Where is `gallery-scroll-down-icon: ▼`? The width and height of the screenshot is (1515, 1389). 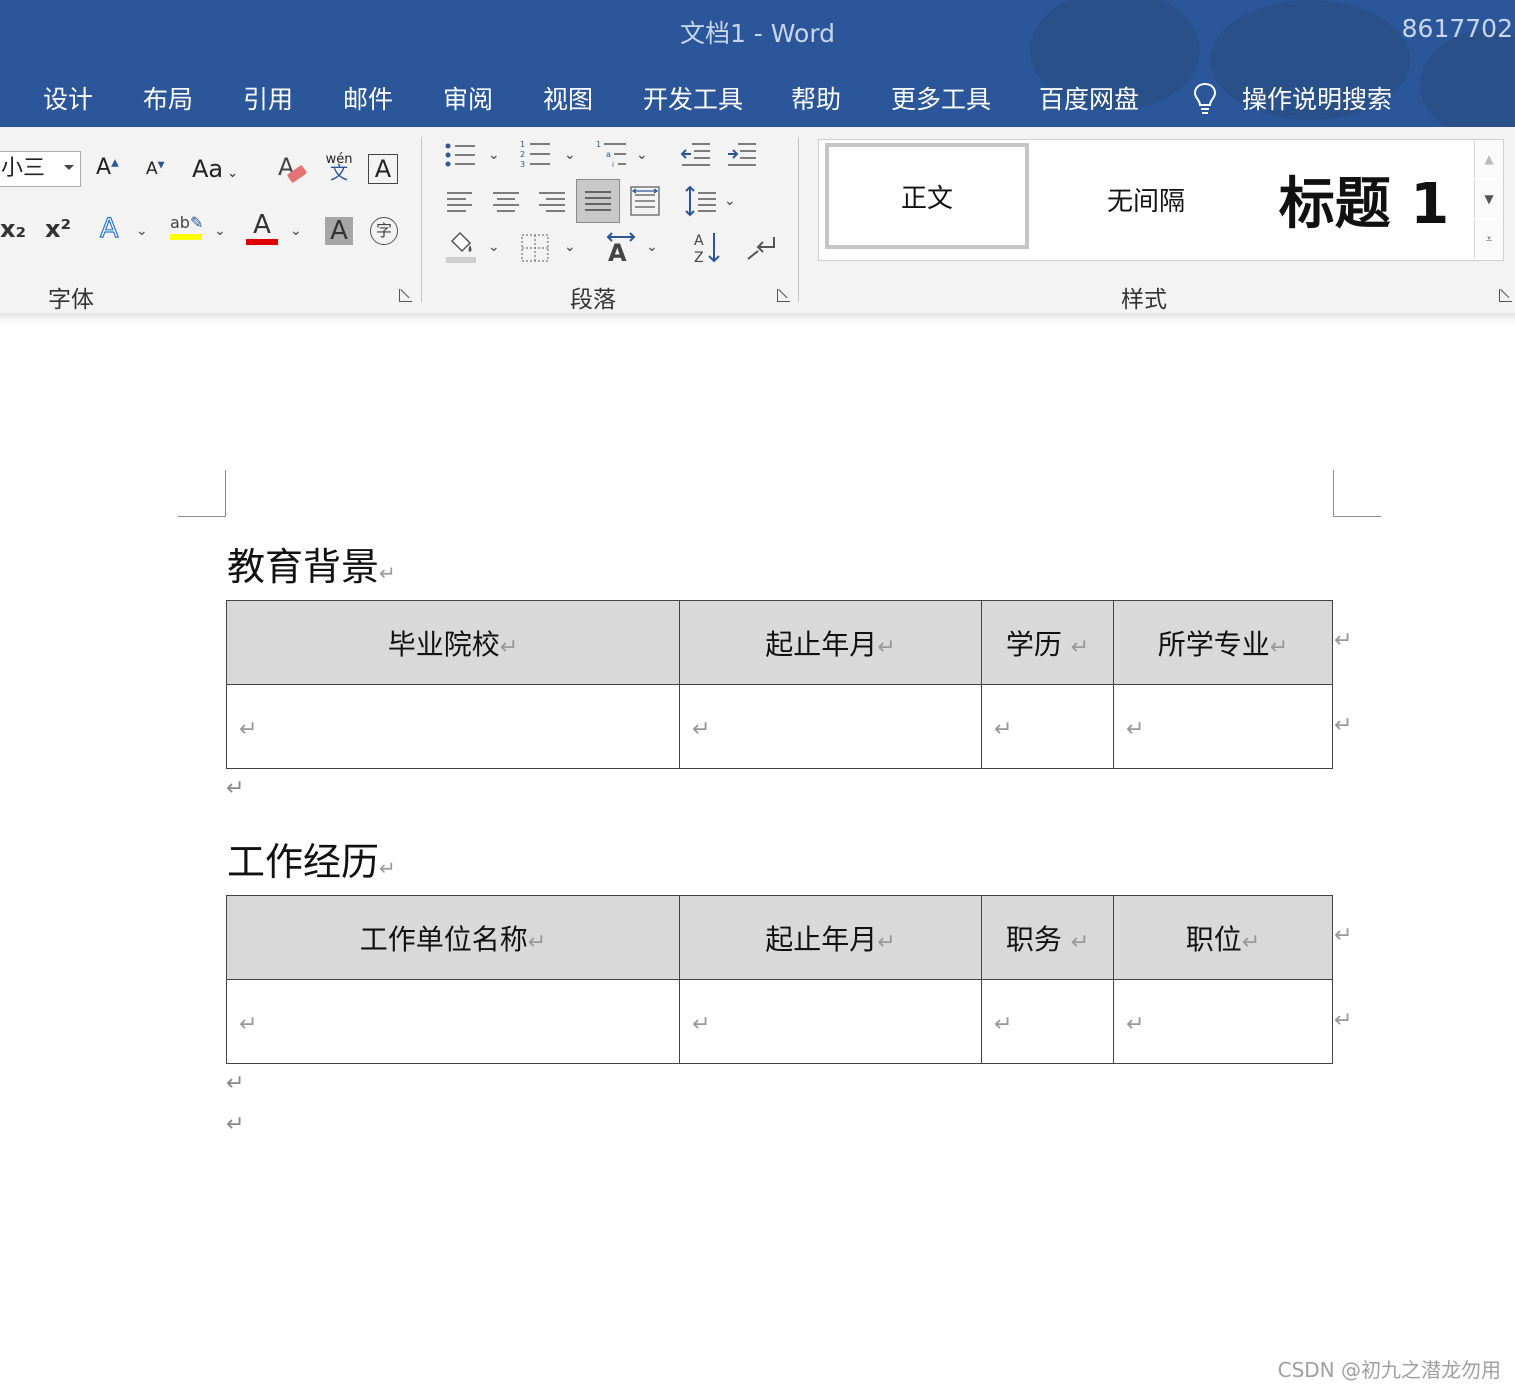
gallery-scroll-down-icon: ▼ is located at coordinates (1488, 199).